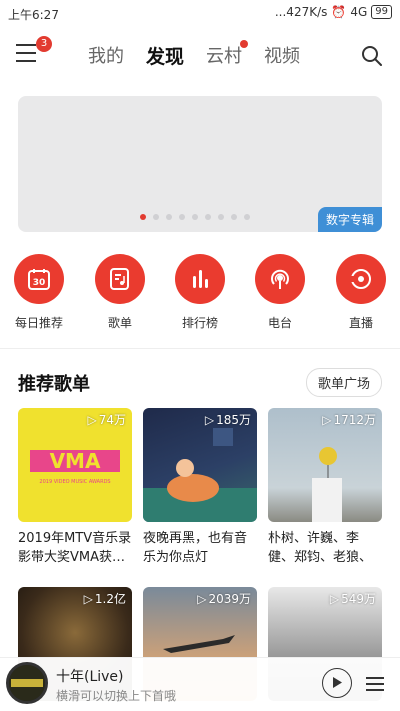 This screenshot has width=400, height=711. What do you see at coordinates (320, 548) in the screenshot?
I see `playlist-name: 朴树、许巍、李健、郑钧、老狼、赵雷、` at bounding box center [320, 548].